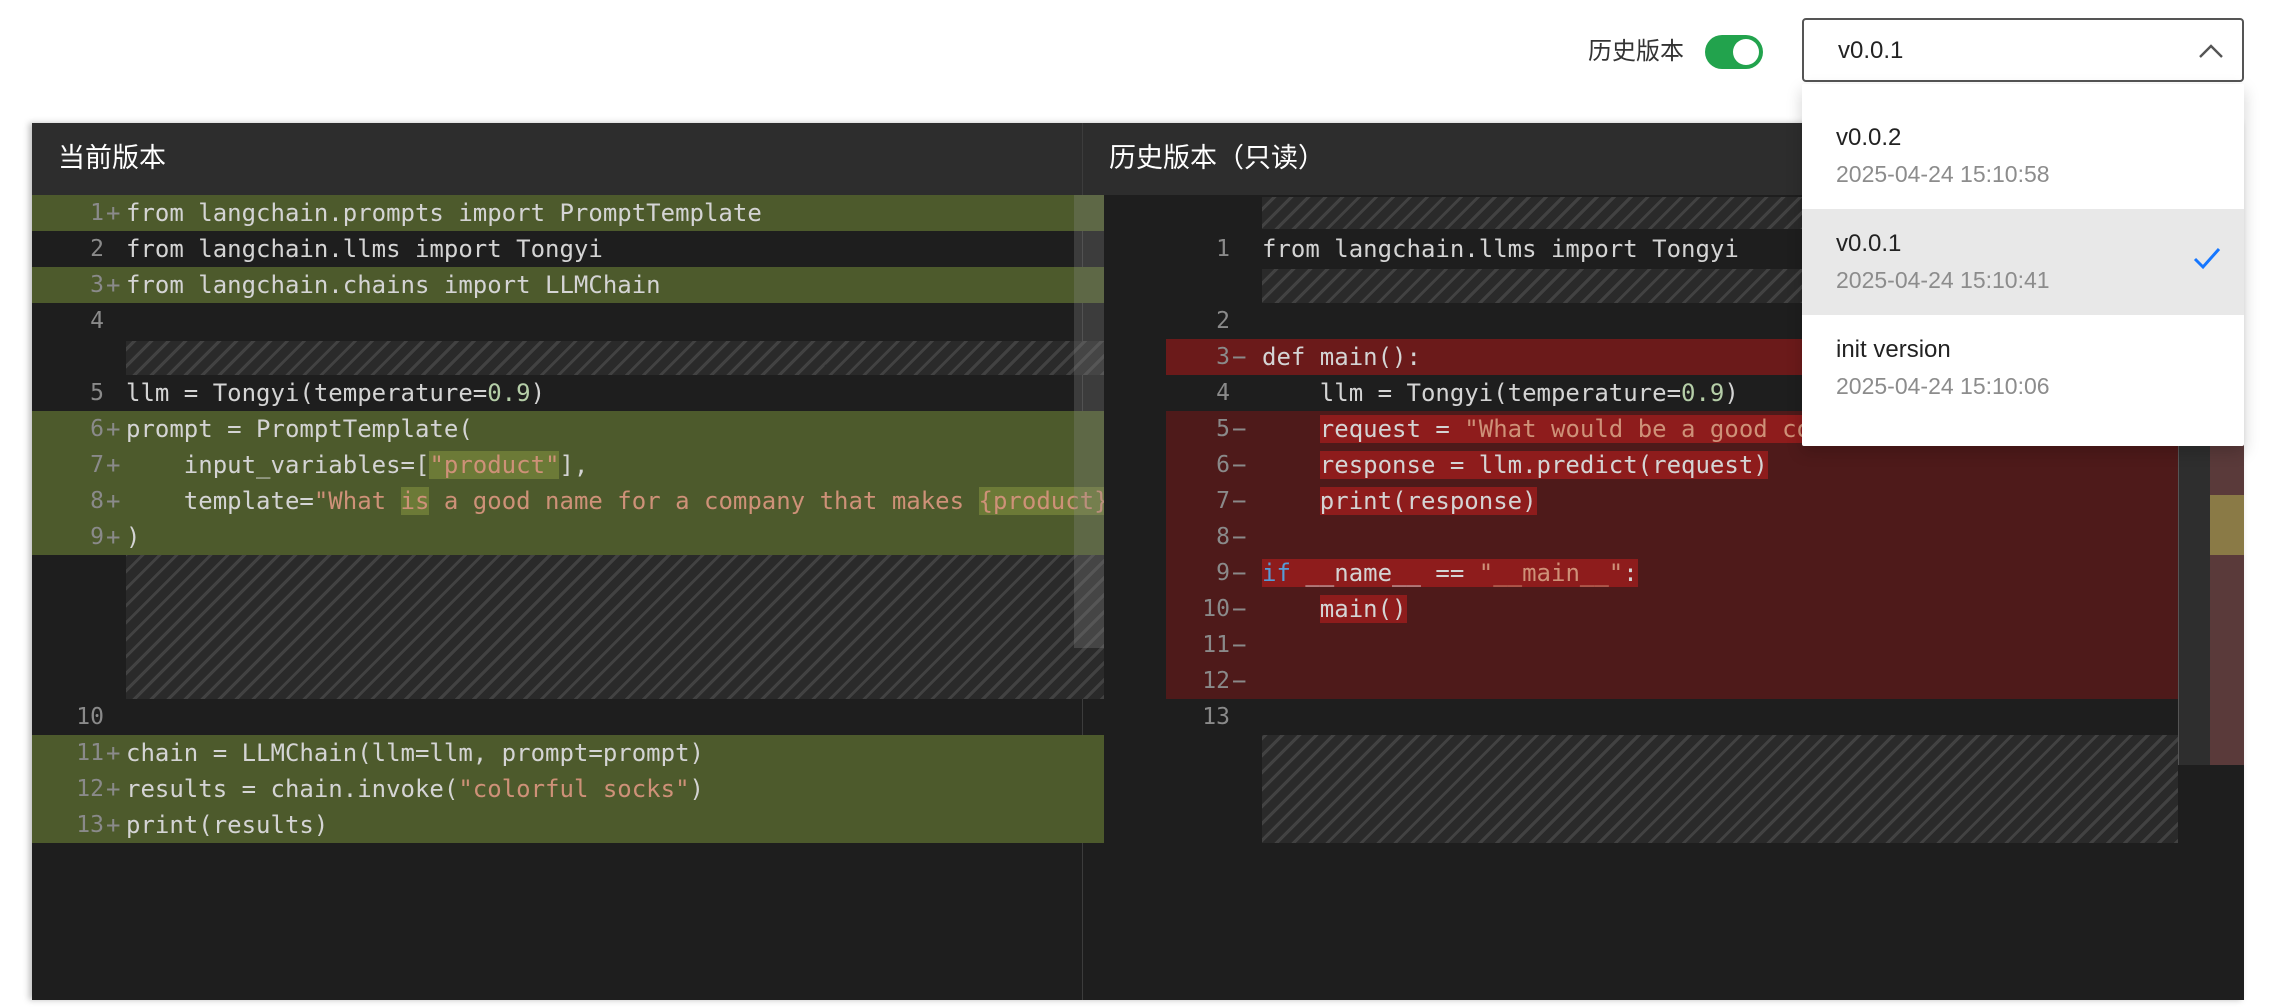 This screenshot has width=2280, height=1007. I want to click on code-line: response = llm.predict(request), so click(1543, 465).